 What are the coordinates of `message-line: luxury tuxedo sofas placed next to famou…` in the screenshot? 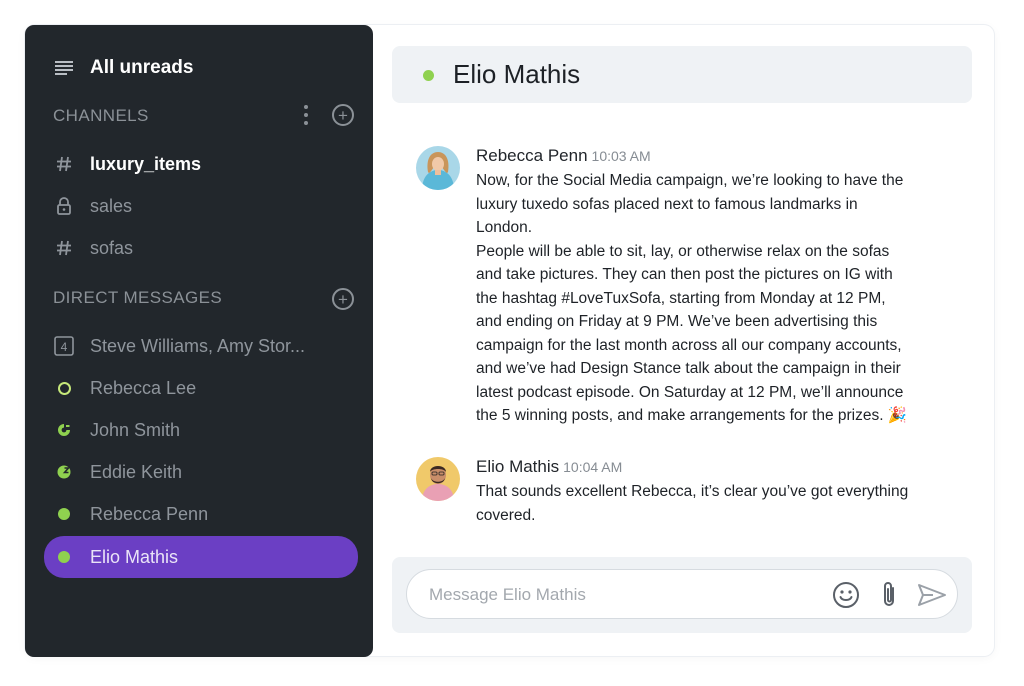 It's located at (667, 204).